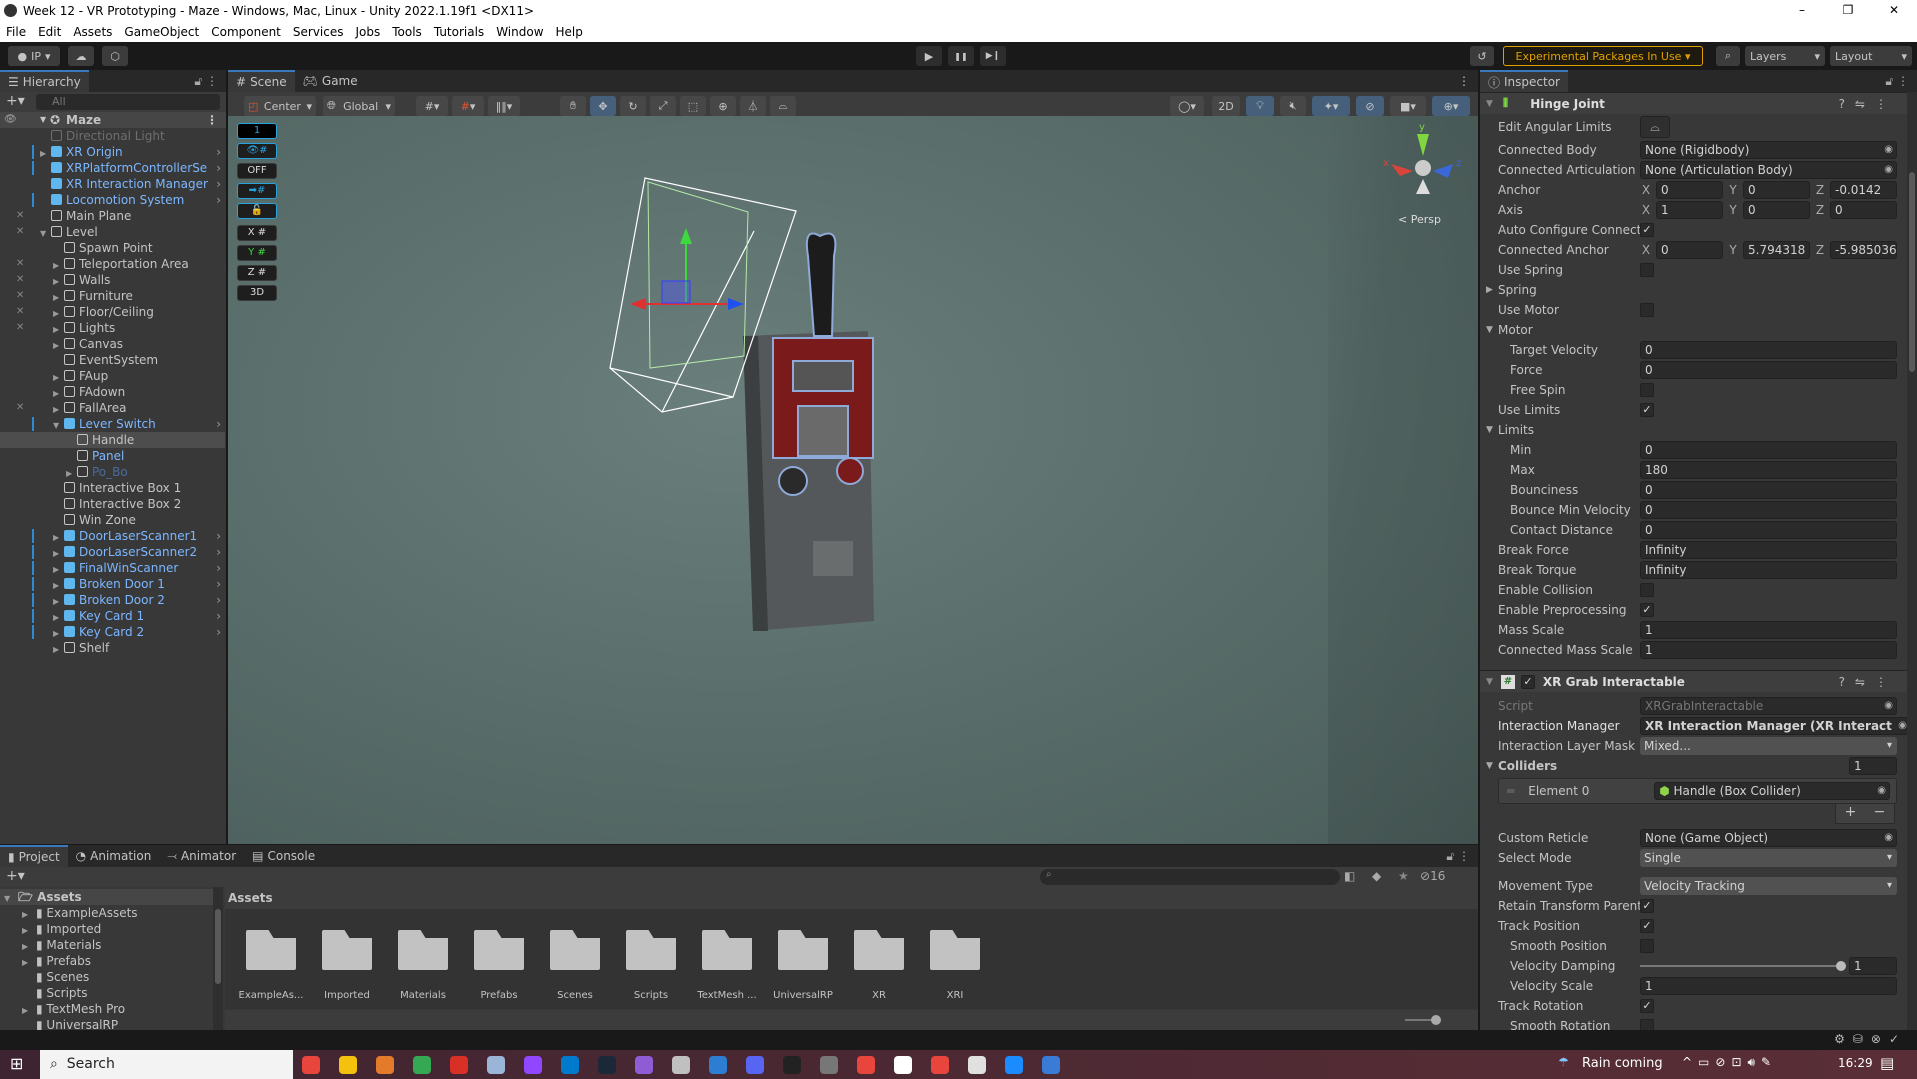 The width and height of the screenshot is (1917, 1079). I want to click on hierarchy-item: ▶ Shelf, so click(112, 648).